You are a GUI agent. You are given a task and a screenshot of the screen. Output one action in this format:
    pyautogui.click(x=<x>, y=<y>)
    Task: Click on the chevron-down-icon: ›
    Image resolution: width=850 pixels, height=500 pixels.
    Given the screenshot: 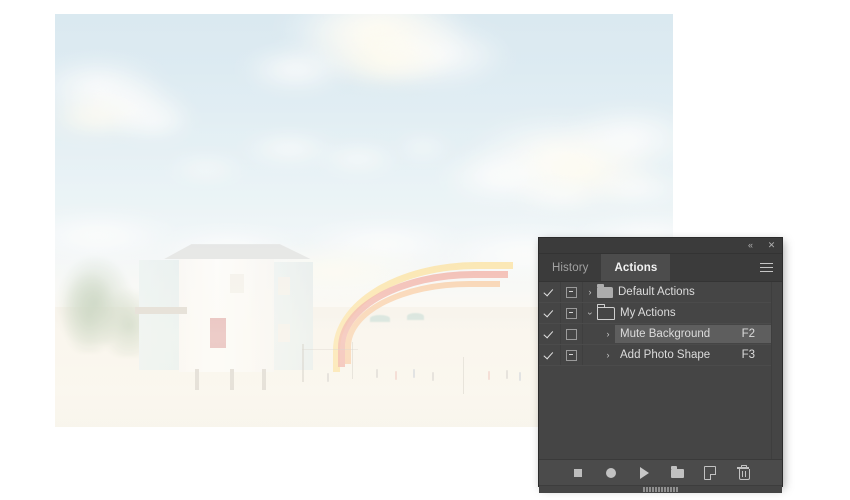 What is the action you would take?
    pyautogui.click(x=591, y=313)
    